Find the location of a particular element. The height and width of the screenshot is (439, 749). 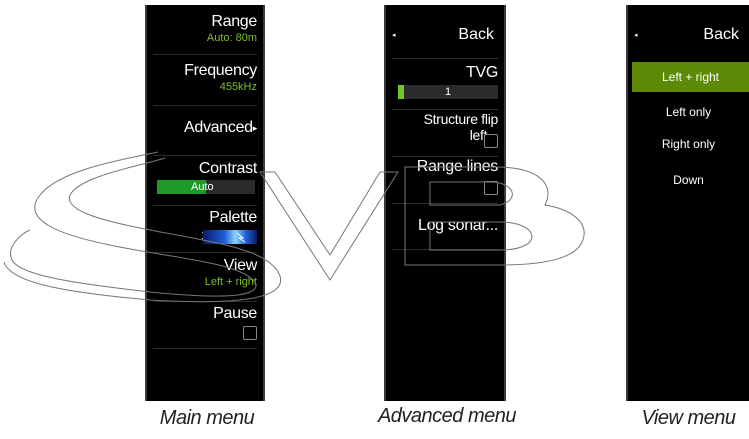

view-option-down: Down is located at coordinates (688, 180).